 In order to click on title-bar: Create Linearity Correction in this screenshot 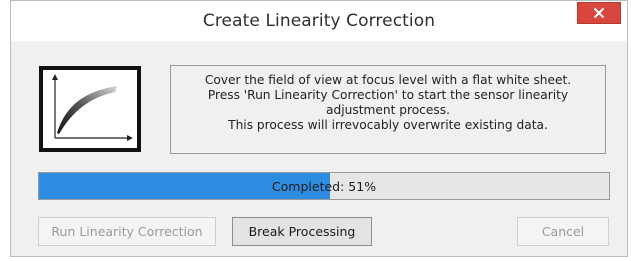, I will do `click(319, 21)`.